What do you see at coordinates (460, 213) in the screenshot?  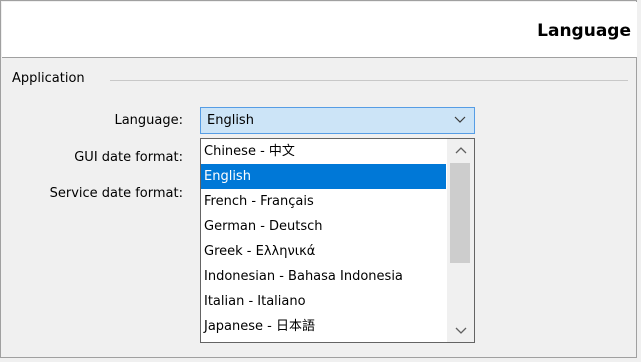 I see `scrollbar-thumb` at bounding box center [460, 213].